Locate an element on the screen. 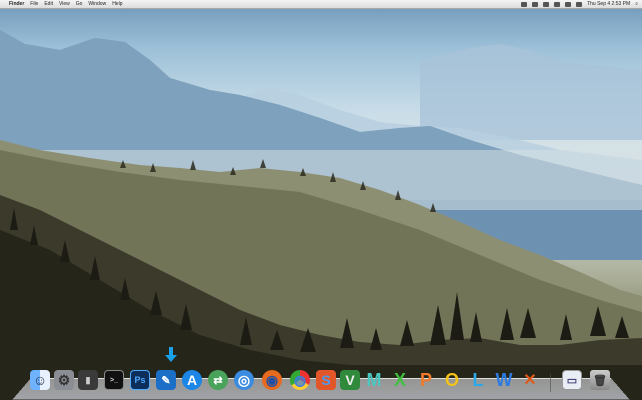 This screenshot has height=400, width=642. menu-help: Help is located at coordinates (117, 4).